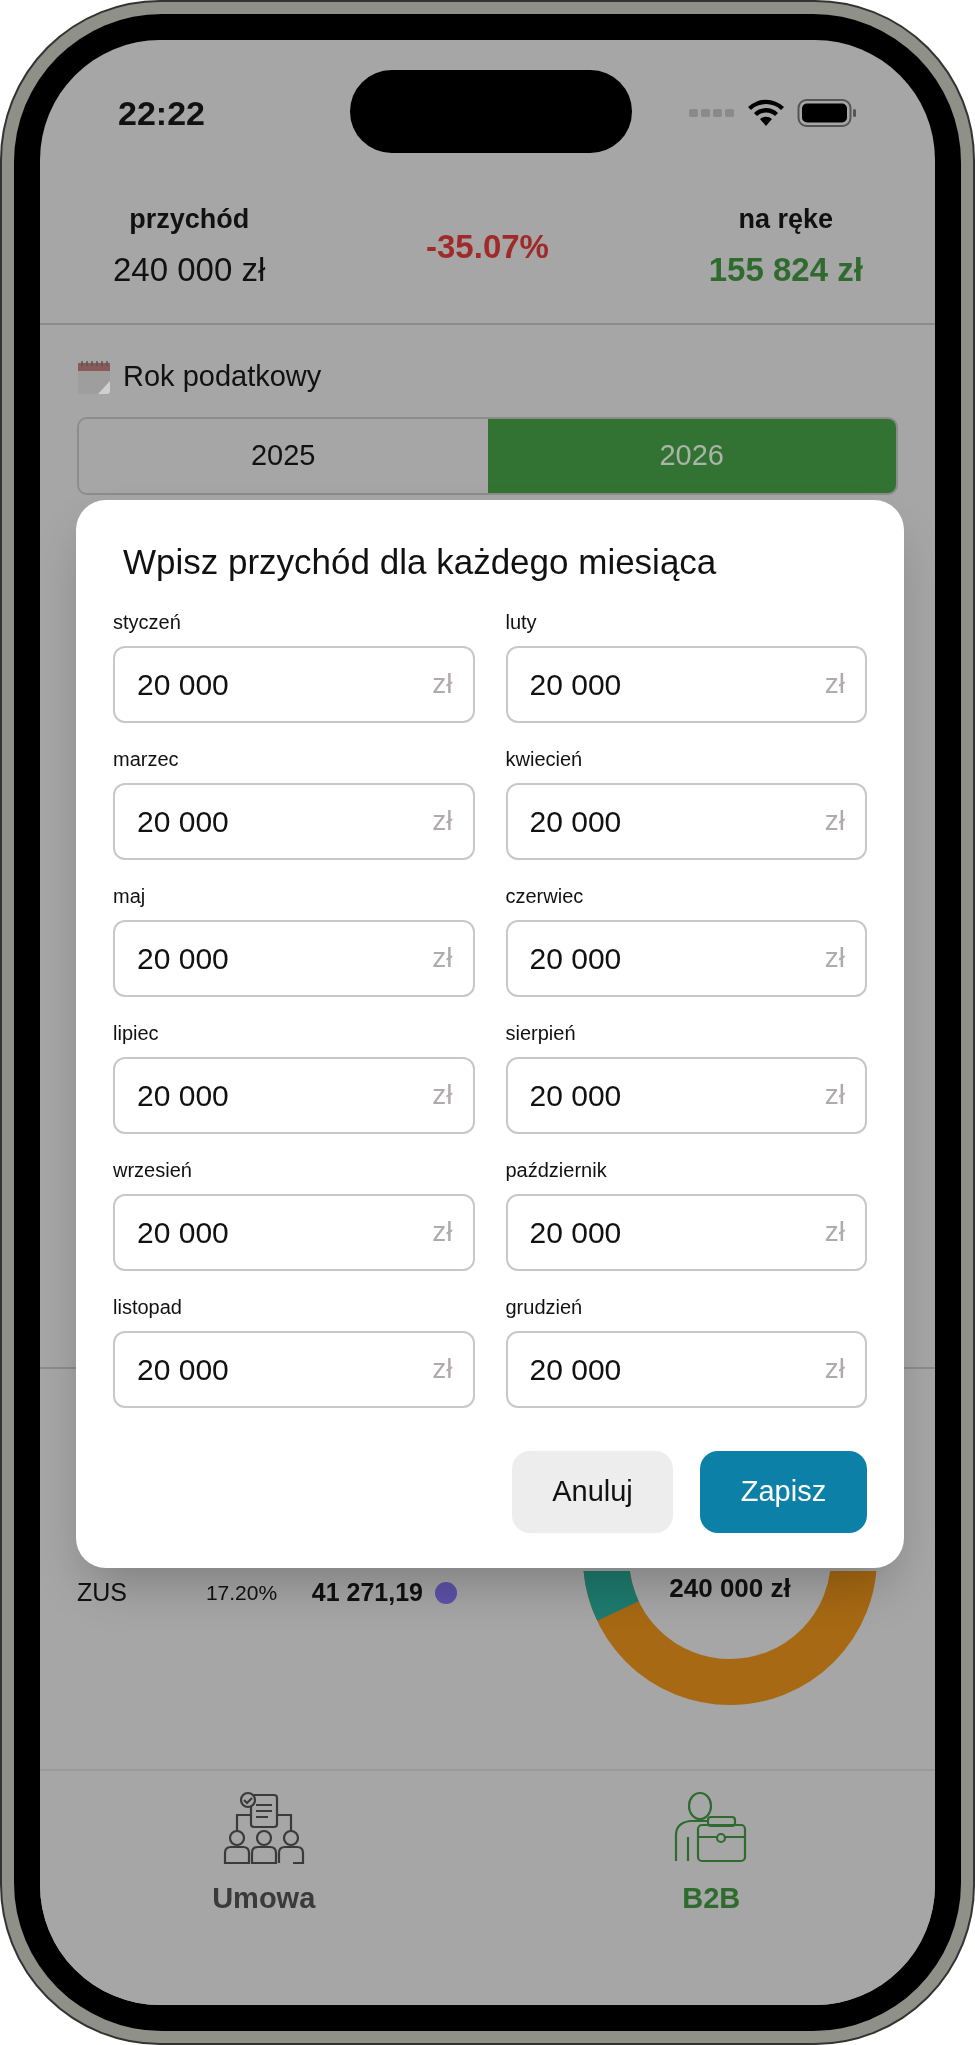  I want to click on tax-year-label: Rok podatkowy, so click(222, 376).